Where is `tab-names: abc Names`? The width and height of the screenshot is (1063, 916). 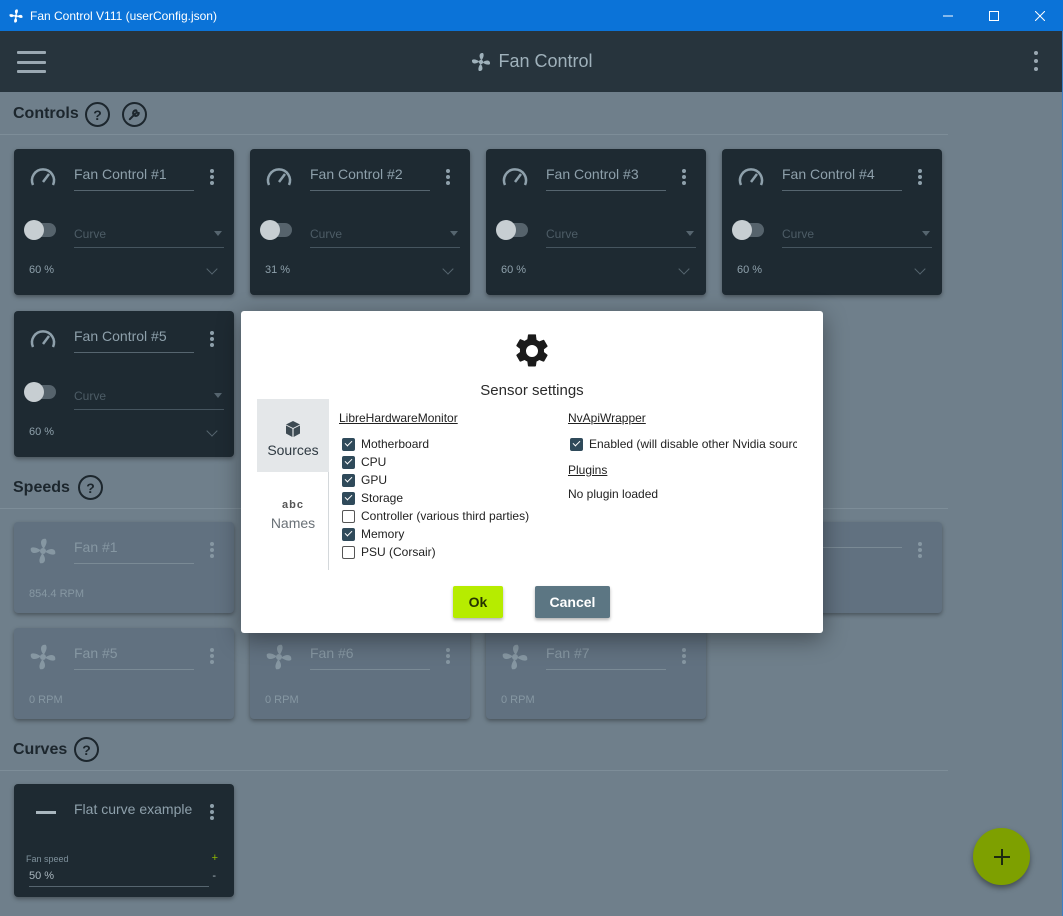
tab-names: abc Names is located at coordinates (293, 508).